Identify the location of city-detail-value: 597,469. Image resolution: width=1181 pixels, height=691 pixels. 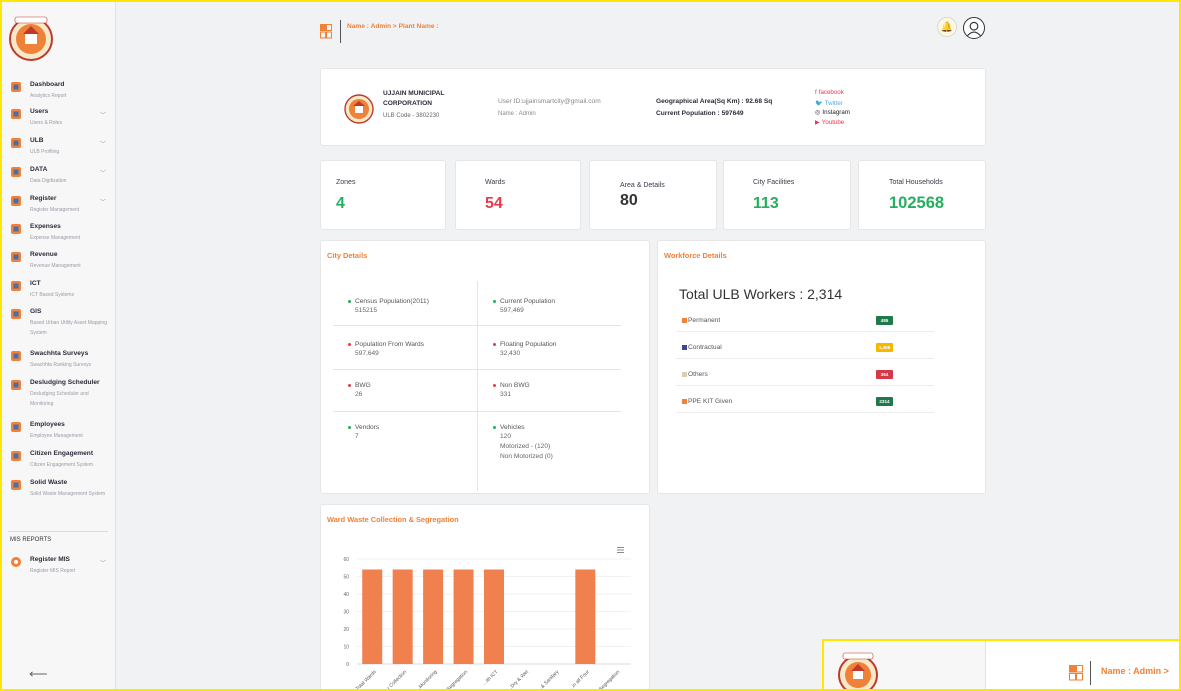
(512, 310).